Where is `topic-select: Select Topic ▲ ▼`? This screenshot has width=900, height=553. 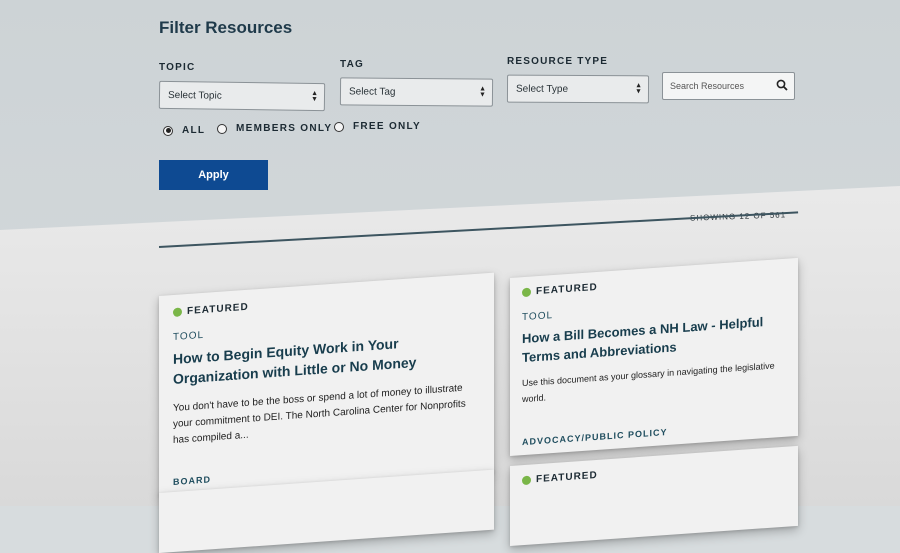
topic-select: Select Topic ▲ ▼ is located at coordinates (242, 96).